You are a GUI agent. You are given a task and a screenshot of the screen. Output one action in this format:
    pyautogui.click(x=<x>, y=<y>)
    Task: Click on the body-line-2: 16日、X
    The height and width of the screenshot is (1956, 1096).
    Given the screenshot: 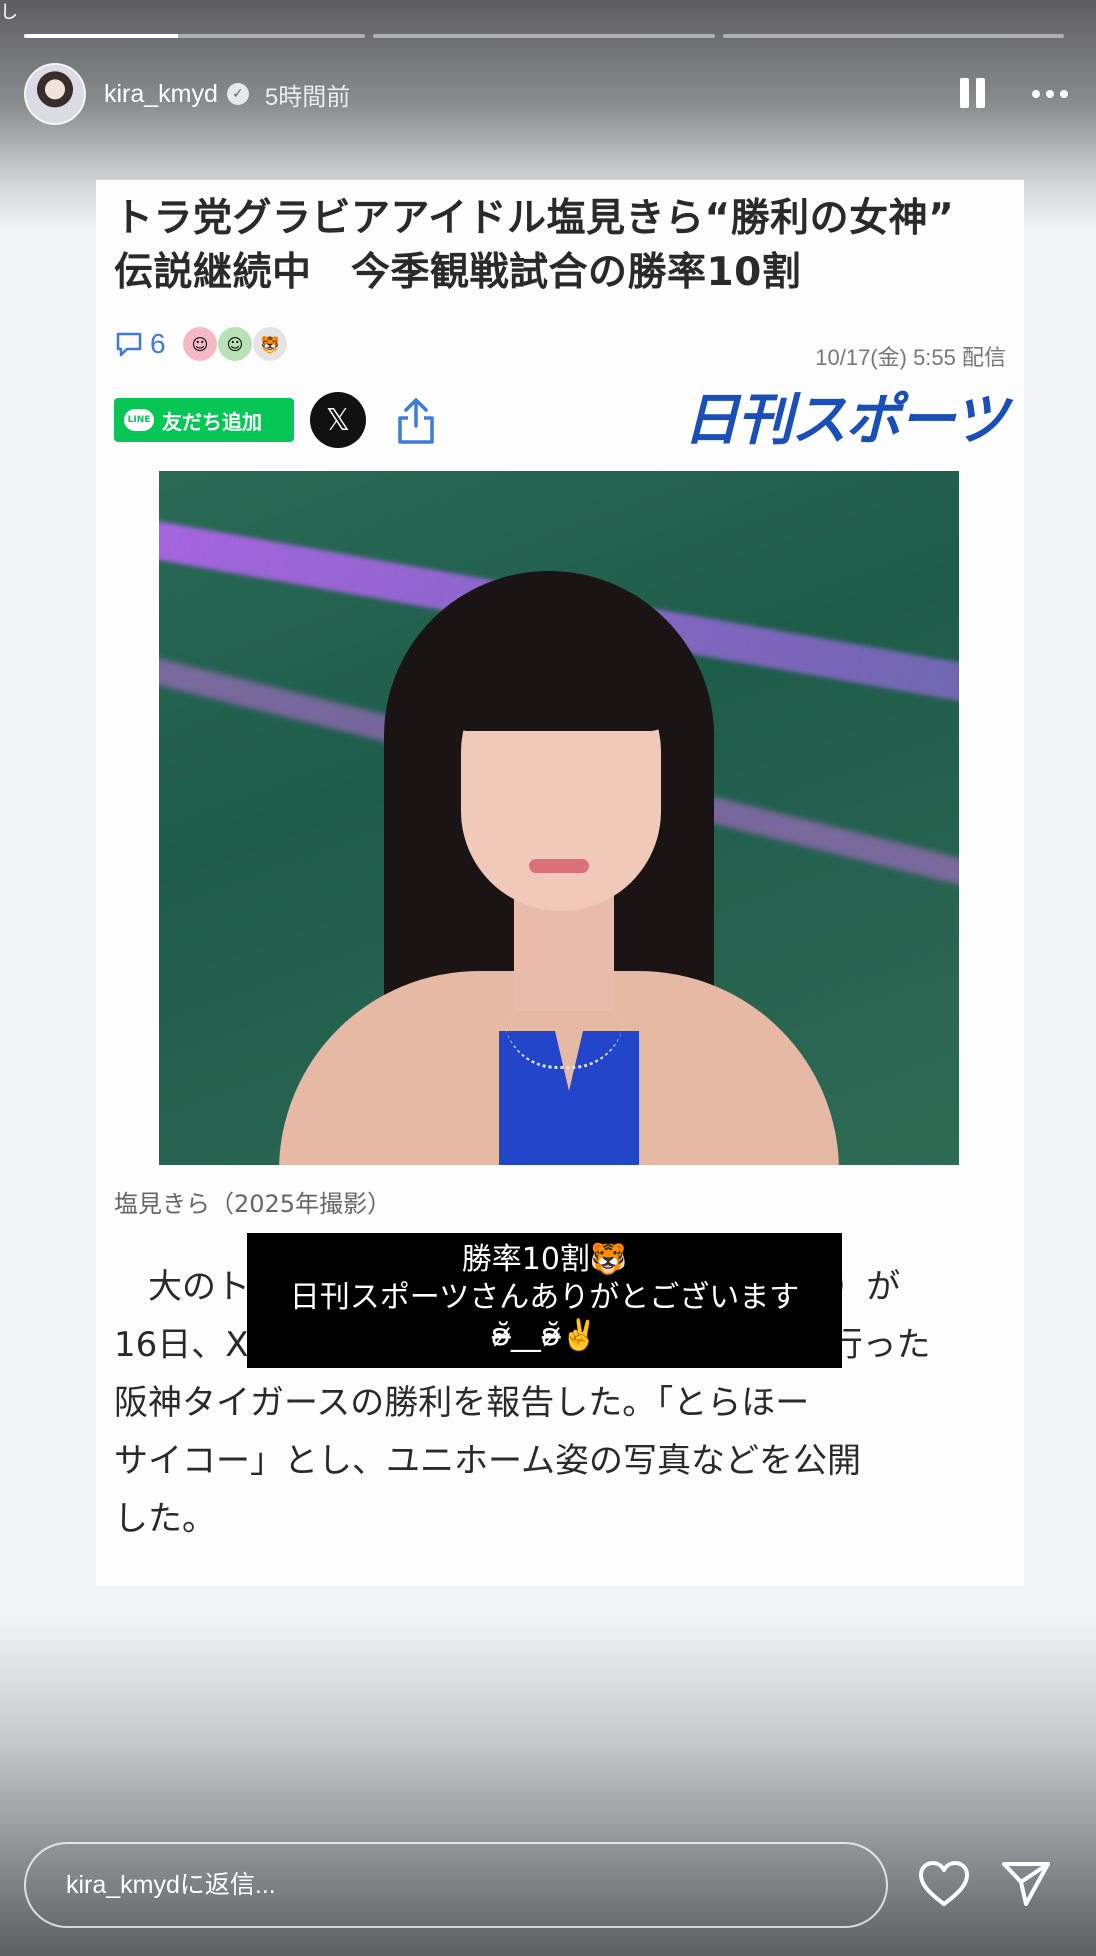 What is the action you would take?
    pyautogui.click(x=181, y=1345)
    